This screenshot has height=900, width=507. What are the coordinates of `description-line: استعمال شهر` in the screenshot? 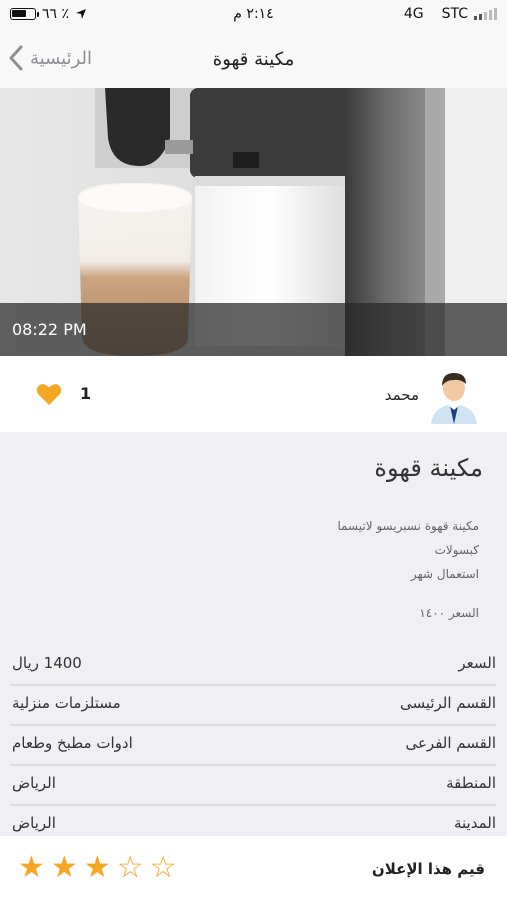 It's located at (444, 574).